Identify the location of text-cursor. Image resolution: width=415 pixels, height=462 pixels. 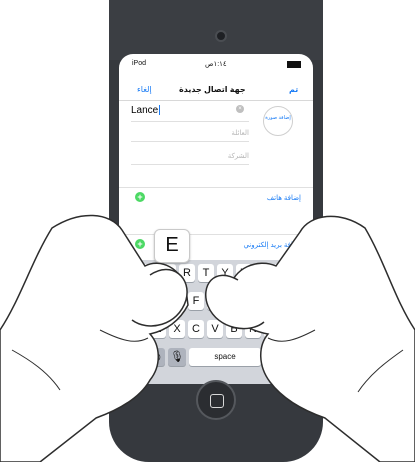
(160, 110).